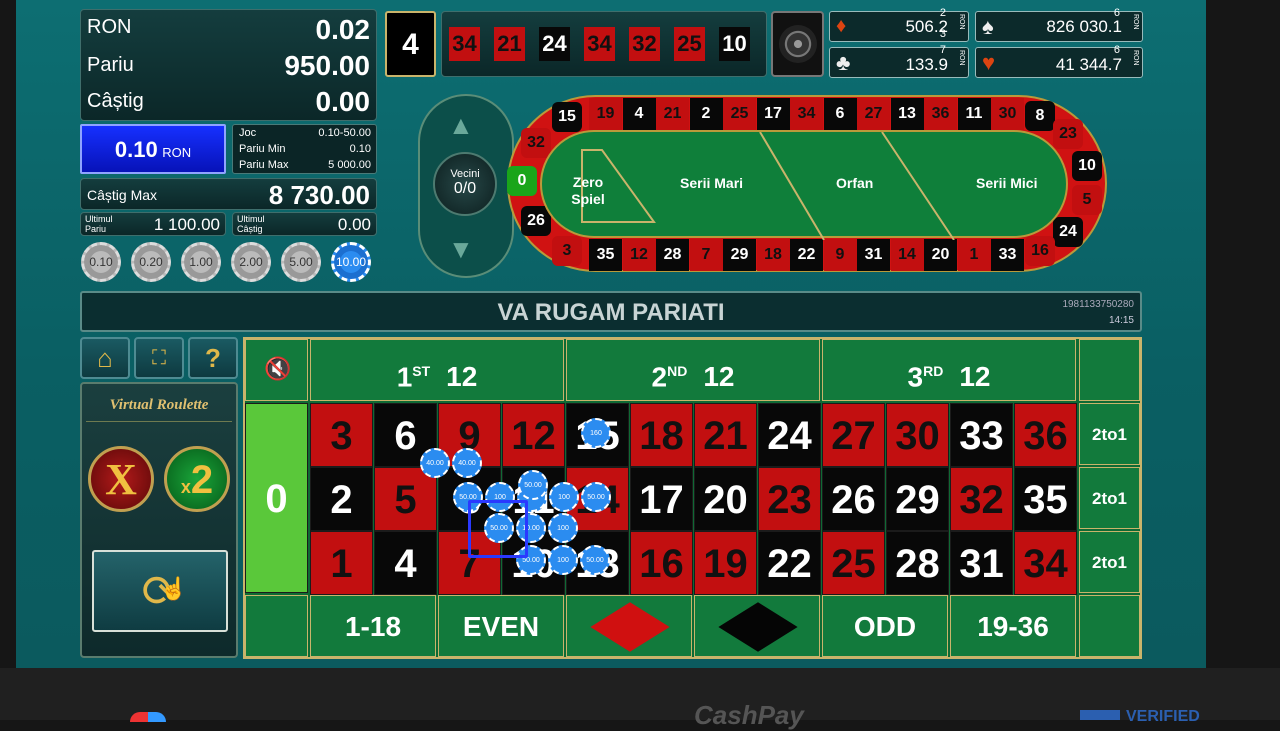  Describe the element at coordinates (917, 563) in the screenshot. I see `number-cell-28: 28` at that location.